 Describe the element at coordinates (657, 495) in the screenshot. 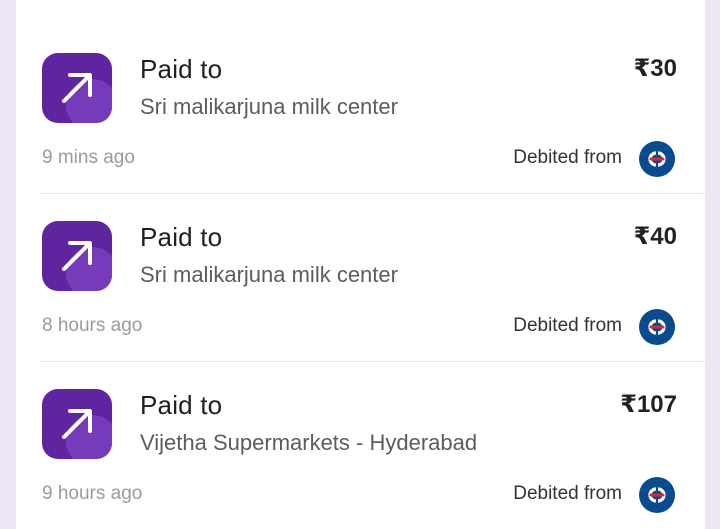

I see `bank-logo-icon` at that location.